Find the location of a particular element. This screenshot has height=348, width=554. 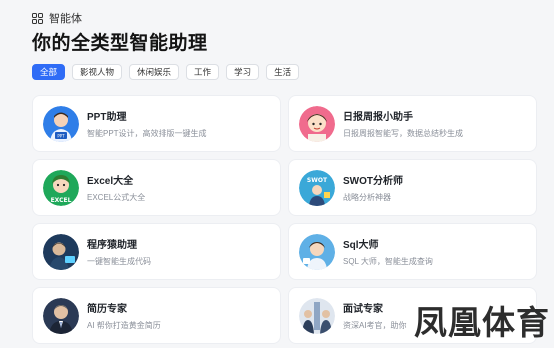

svg-text: PPT is located at coordinates (61, 136).